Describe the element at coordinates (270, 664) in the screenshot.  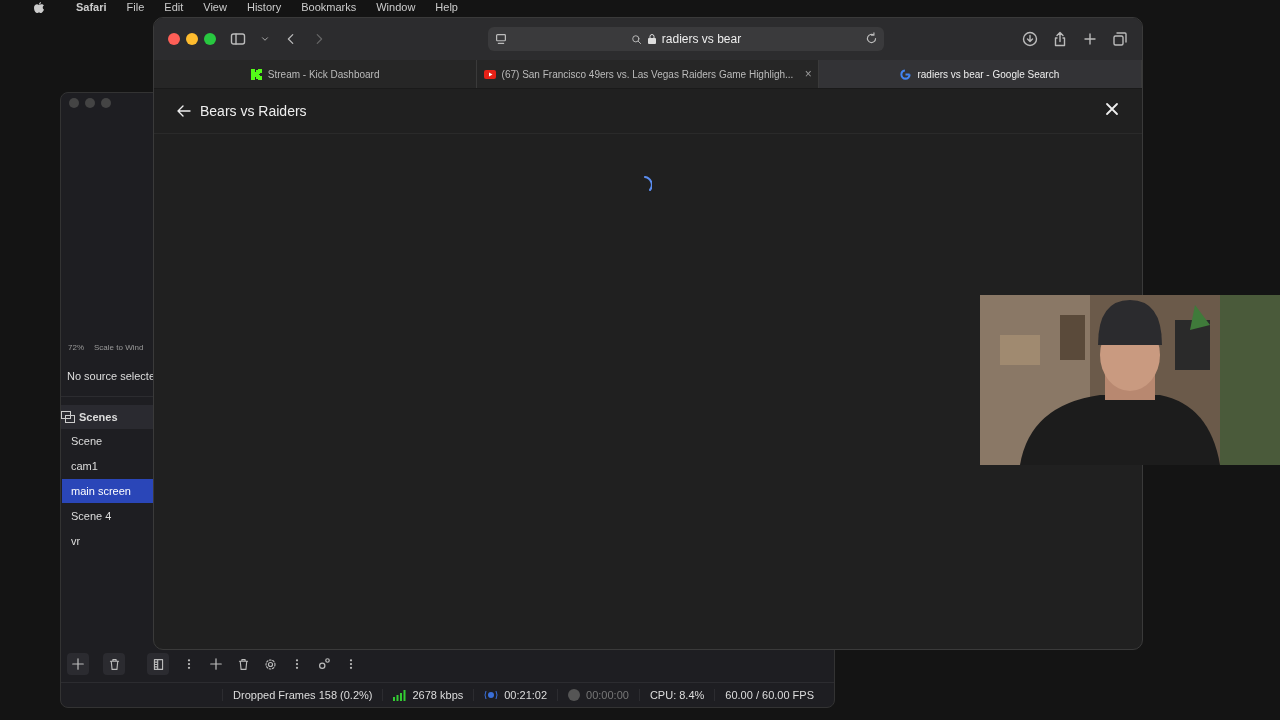
I see `gear-icon` at that location.